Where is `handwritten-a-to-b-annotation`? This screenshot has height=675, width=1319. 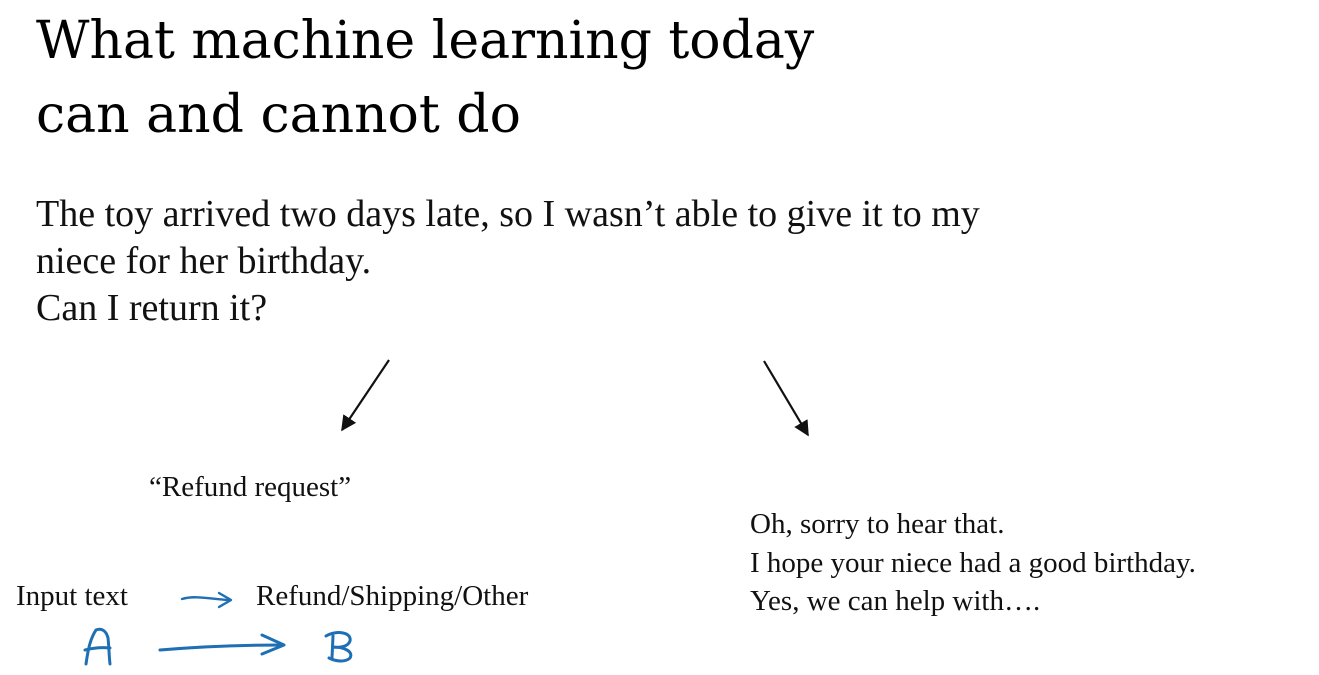
handwritten-a-to-b-annotation is located at coordinates (218, 646).